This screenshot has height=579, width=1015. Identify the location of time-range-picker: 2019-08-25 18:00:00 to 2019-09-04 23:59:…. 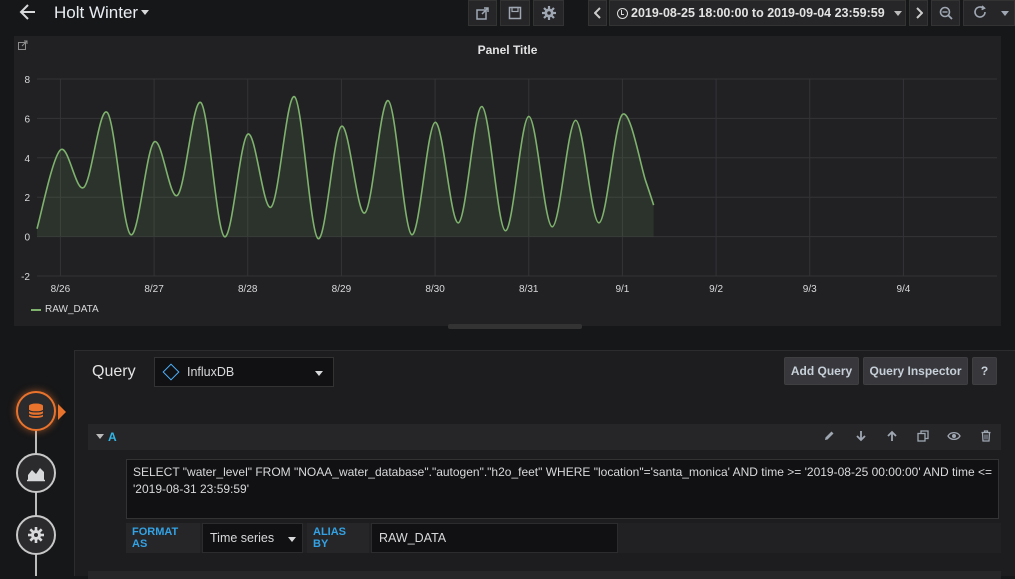
(757, 13).